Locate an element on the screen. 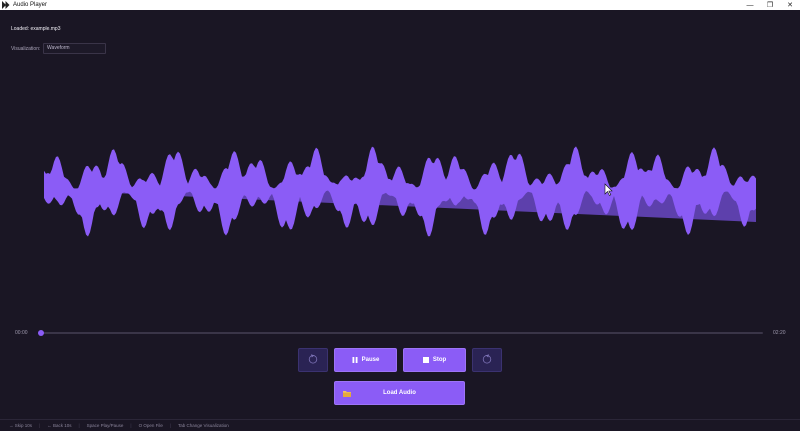 This screenshot has height=431, width=800. loaded-file-label: Loaded: example.mp3 is located at coordinates (36, 29).